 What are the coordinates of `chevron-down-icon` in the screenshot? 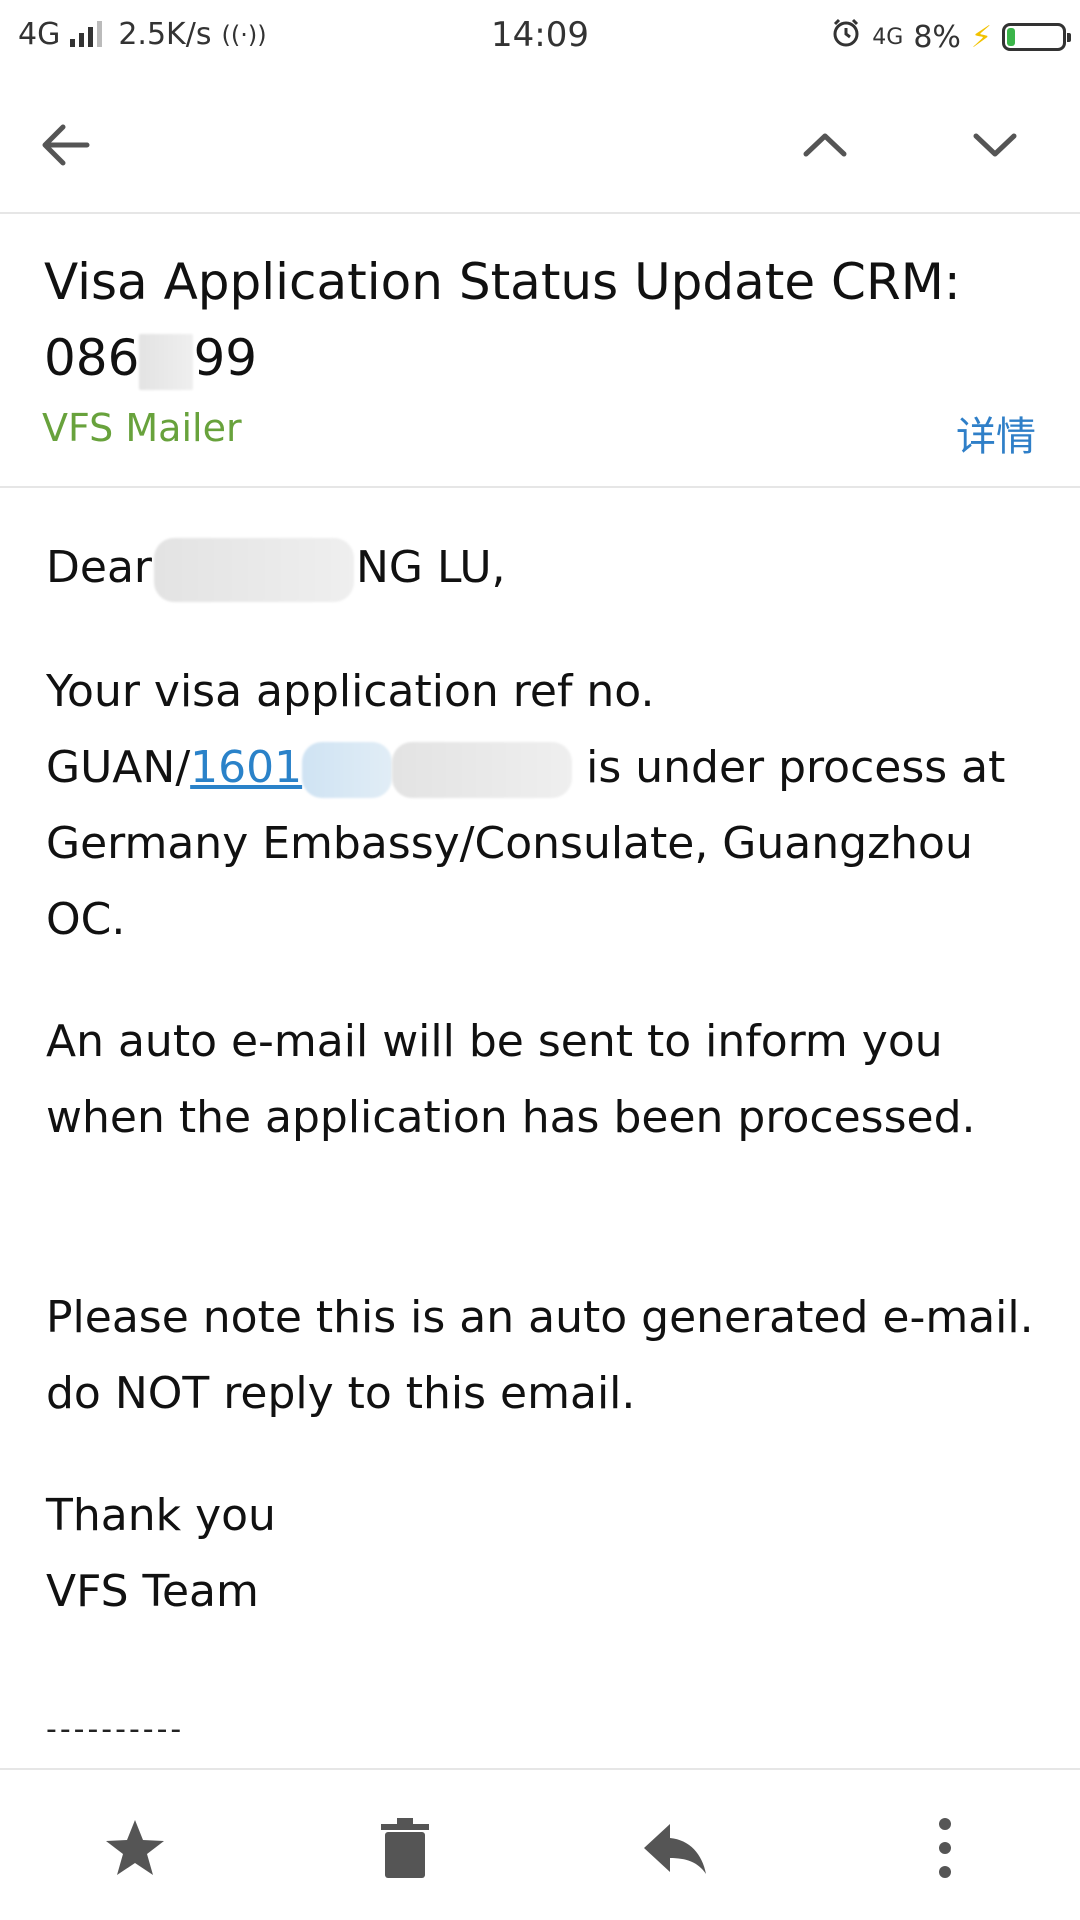 It's located at (995, 145).